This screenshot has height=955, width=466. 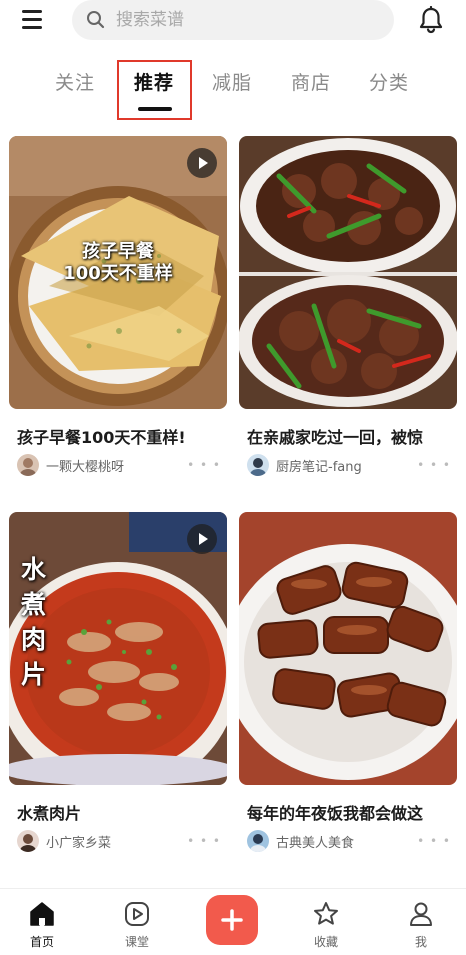 I want to click on menu-icon, so click(x=34, y=21).